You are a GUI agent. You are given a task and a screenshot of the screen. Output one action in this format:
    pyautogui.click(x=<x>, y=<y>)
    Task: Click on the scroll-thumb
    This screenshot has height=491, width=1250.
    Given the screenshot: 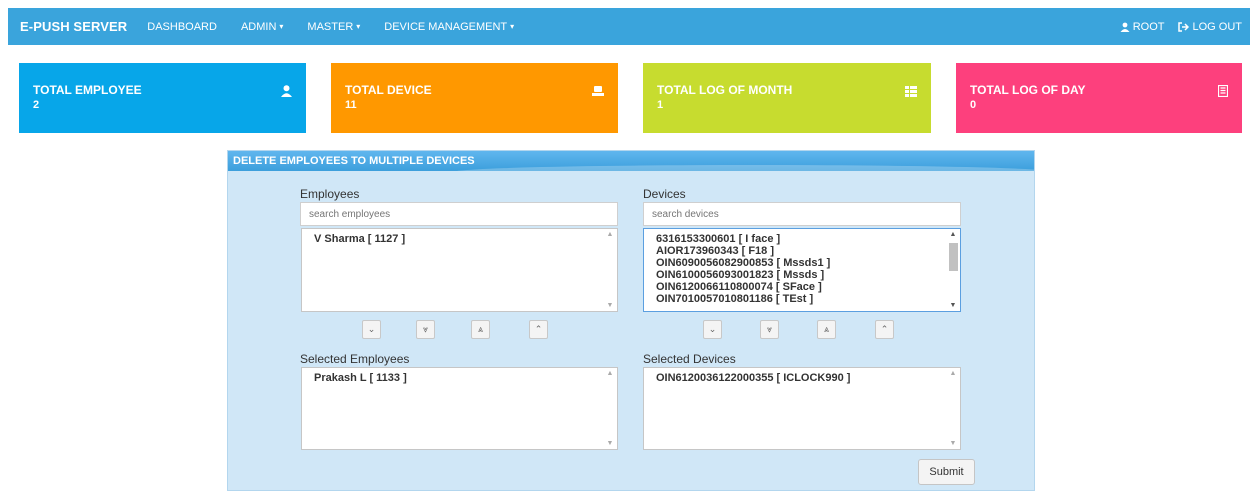 What is the action you would take?
    pyautogui.click(x=953, y=257)
    